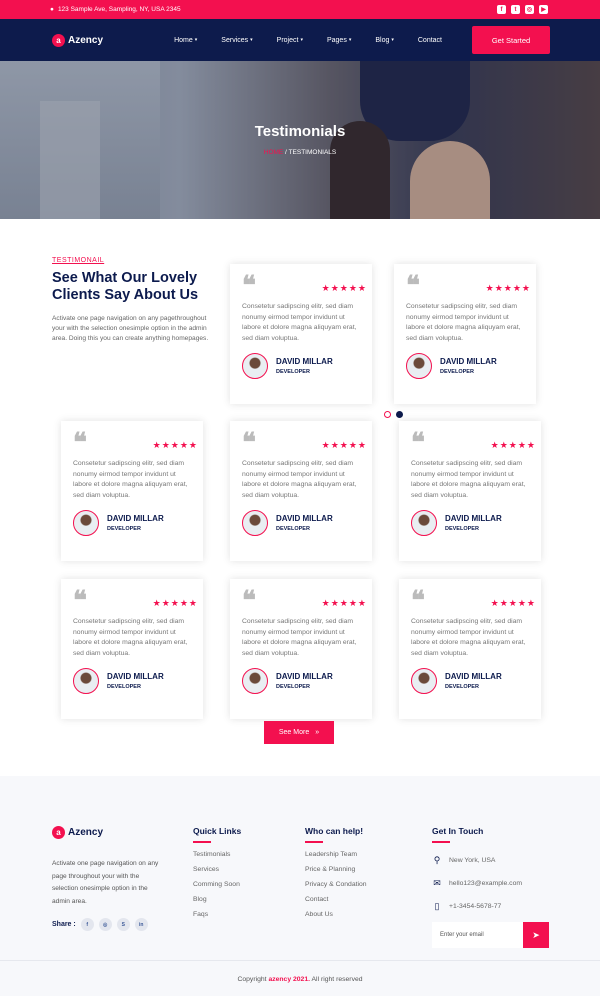  I want to click on logo-mark: a, so click(58, 40).